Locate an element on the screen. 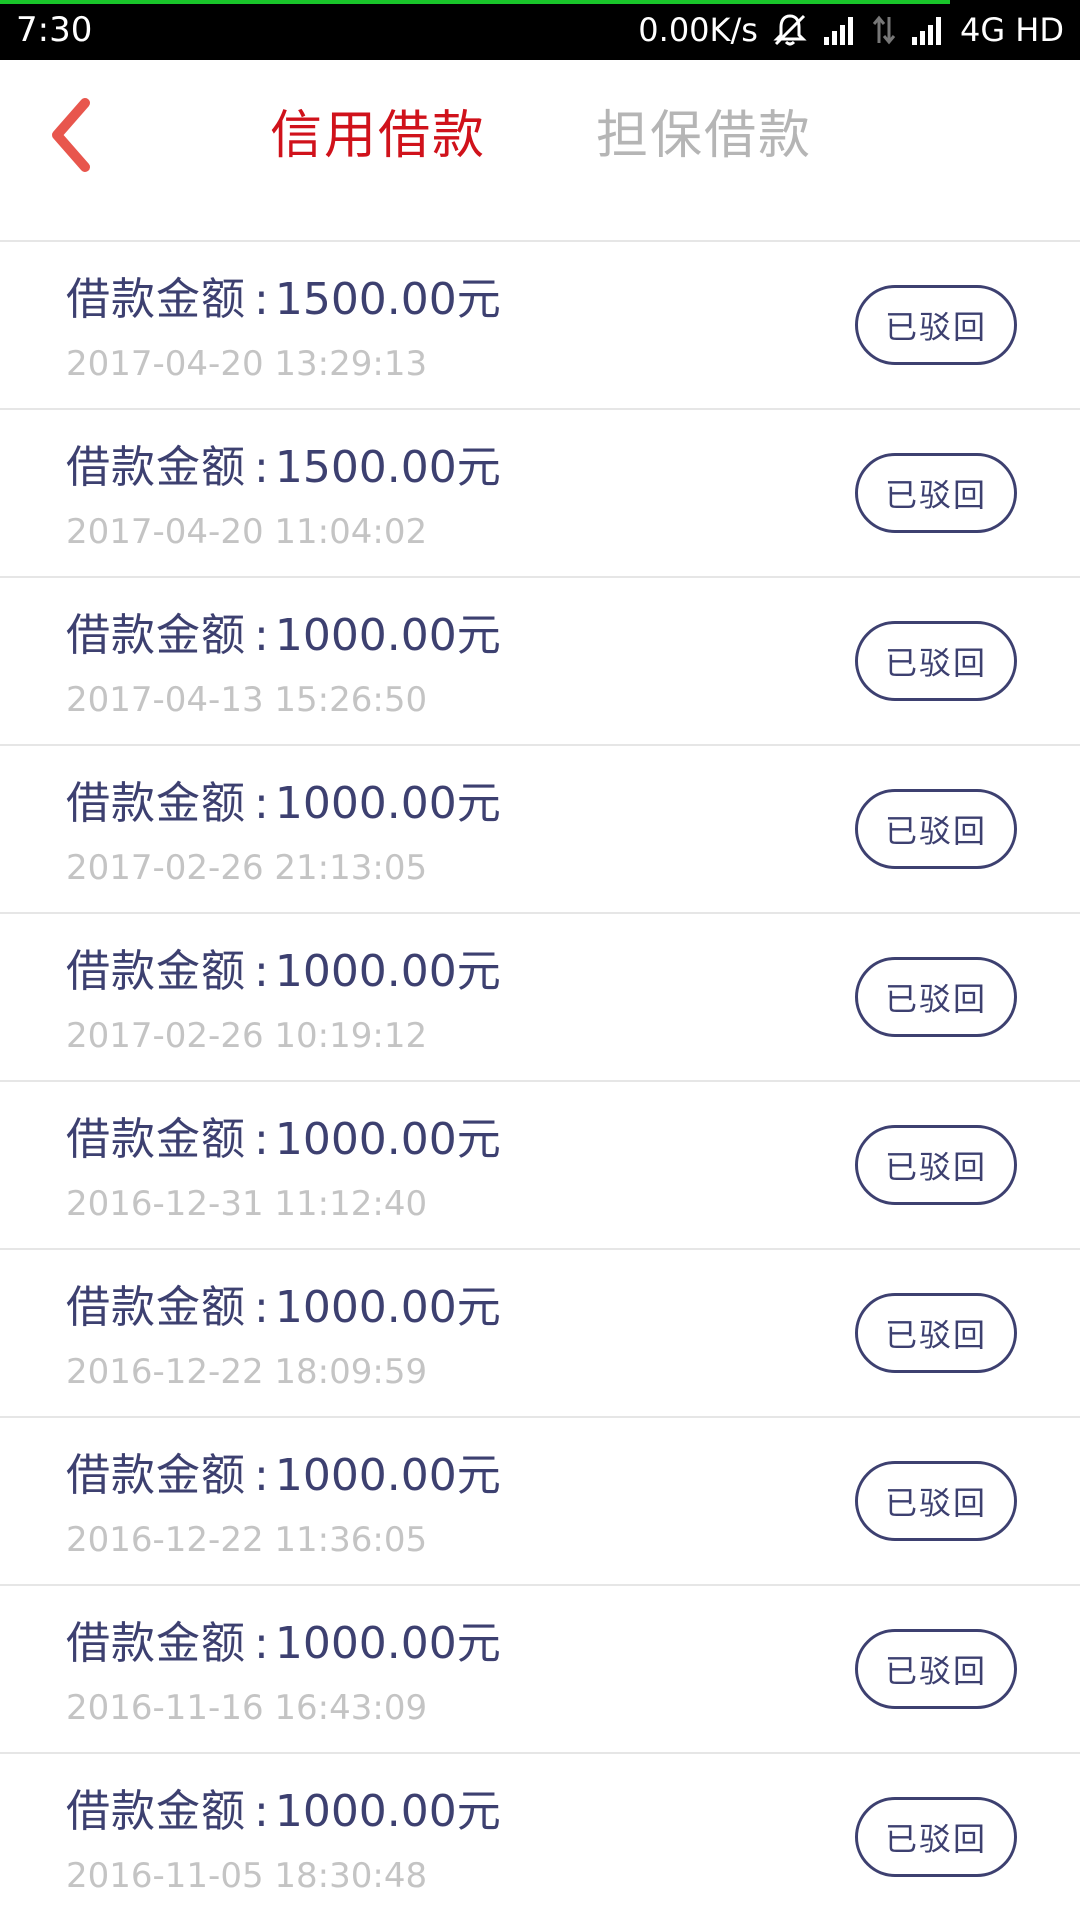  loan-date: 2016-12-22 18:09:59 is located at coordinates (247, 1372).